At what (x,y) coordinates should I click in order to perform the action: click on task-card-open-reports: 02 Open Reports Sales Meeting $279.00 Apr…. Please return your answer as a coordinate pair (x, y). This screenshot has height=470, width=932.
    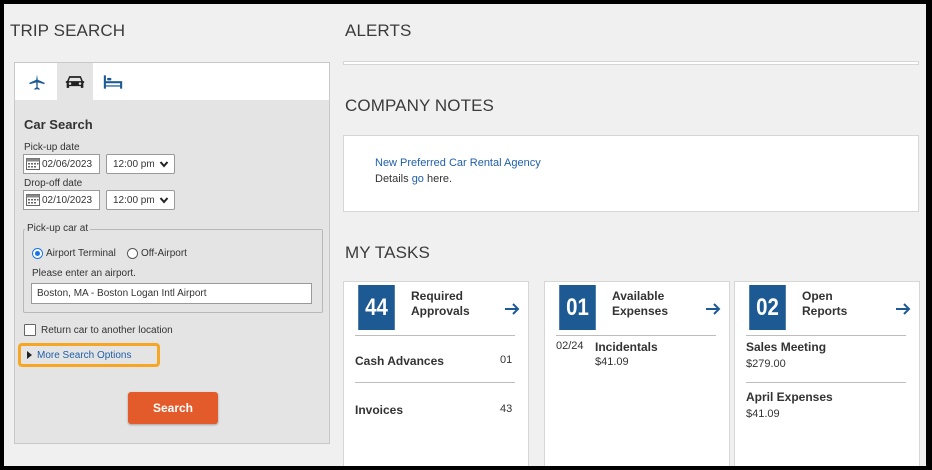
    Looking at the image, I should click on (827, 373).